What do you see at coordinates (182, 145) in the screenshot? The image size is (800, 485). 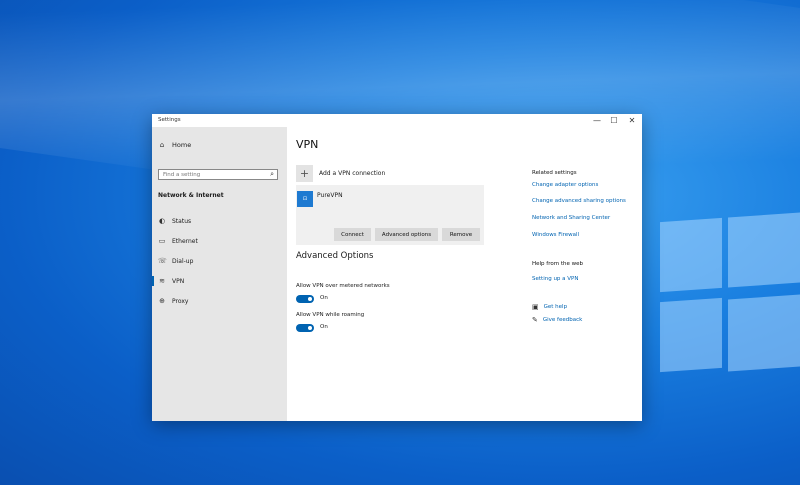 I see `sidebar-item-label: Home` at bounding box center [182, 145].